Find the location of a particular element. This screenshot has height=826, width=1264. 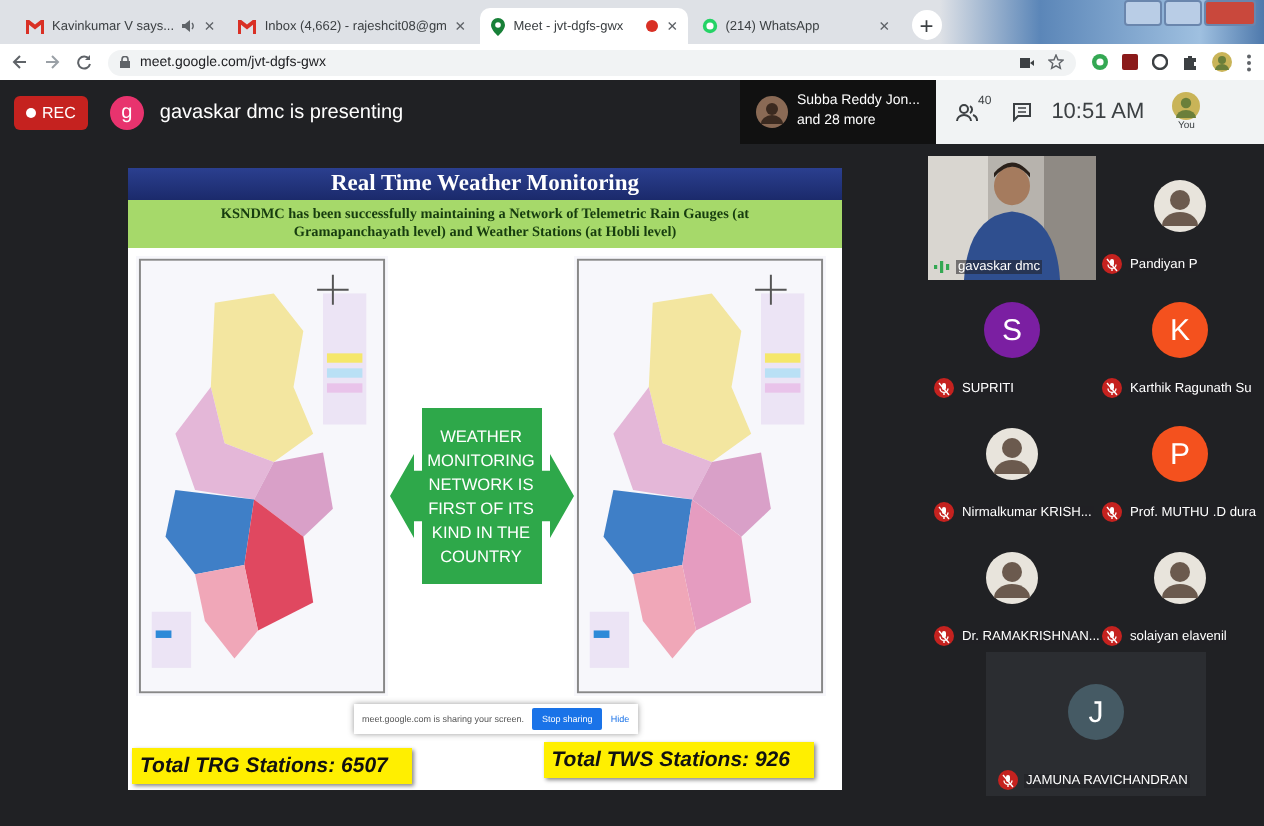

puzzle-icon is located at coordinates (1190, 62).